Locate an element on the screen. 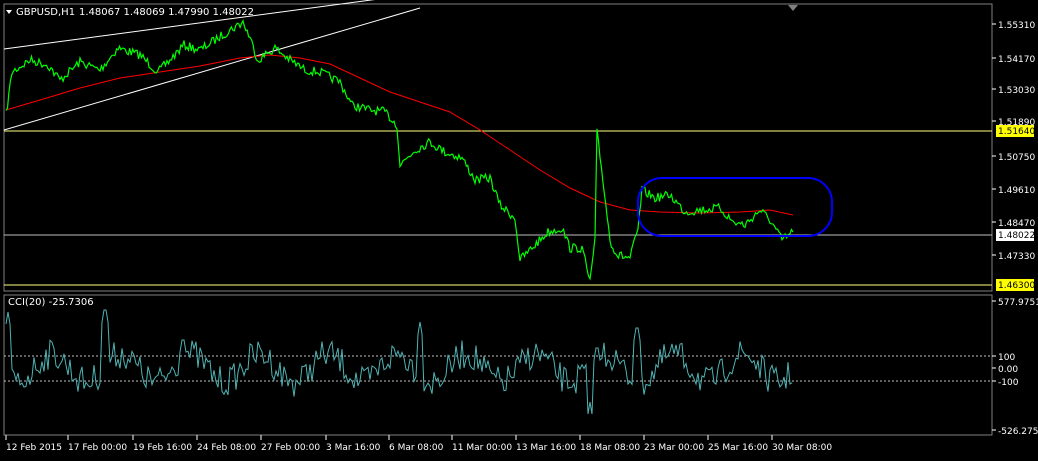 This screenshot has height=461, width=1038. price-tick-label: 1.54170 is located at coordinates (1016, 60).